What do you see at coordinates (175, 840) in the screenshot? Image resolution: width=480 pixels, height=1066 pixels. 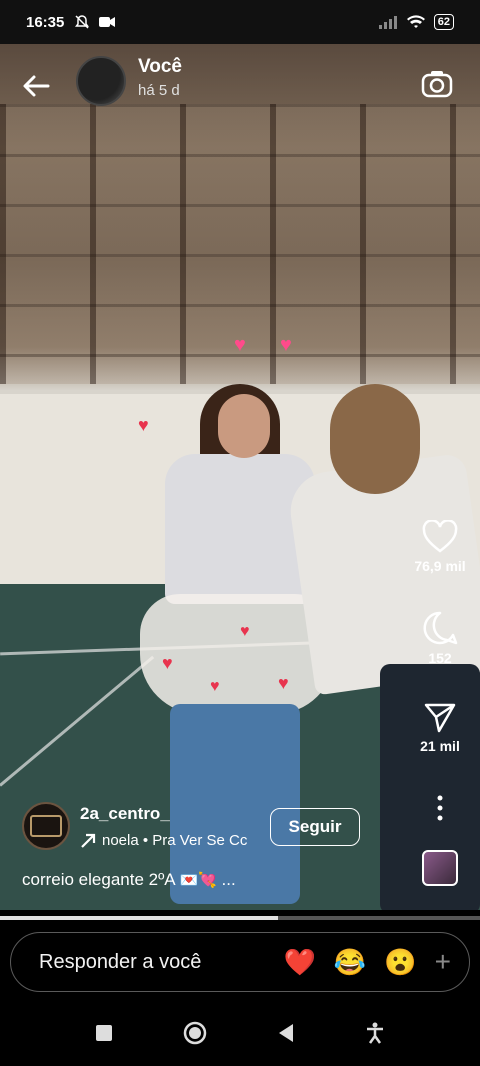 I see `audio-label: noela • Pra Ver Se Cc` at bounding box center [175, 840].